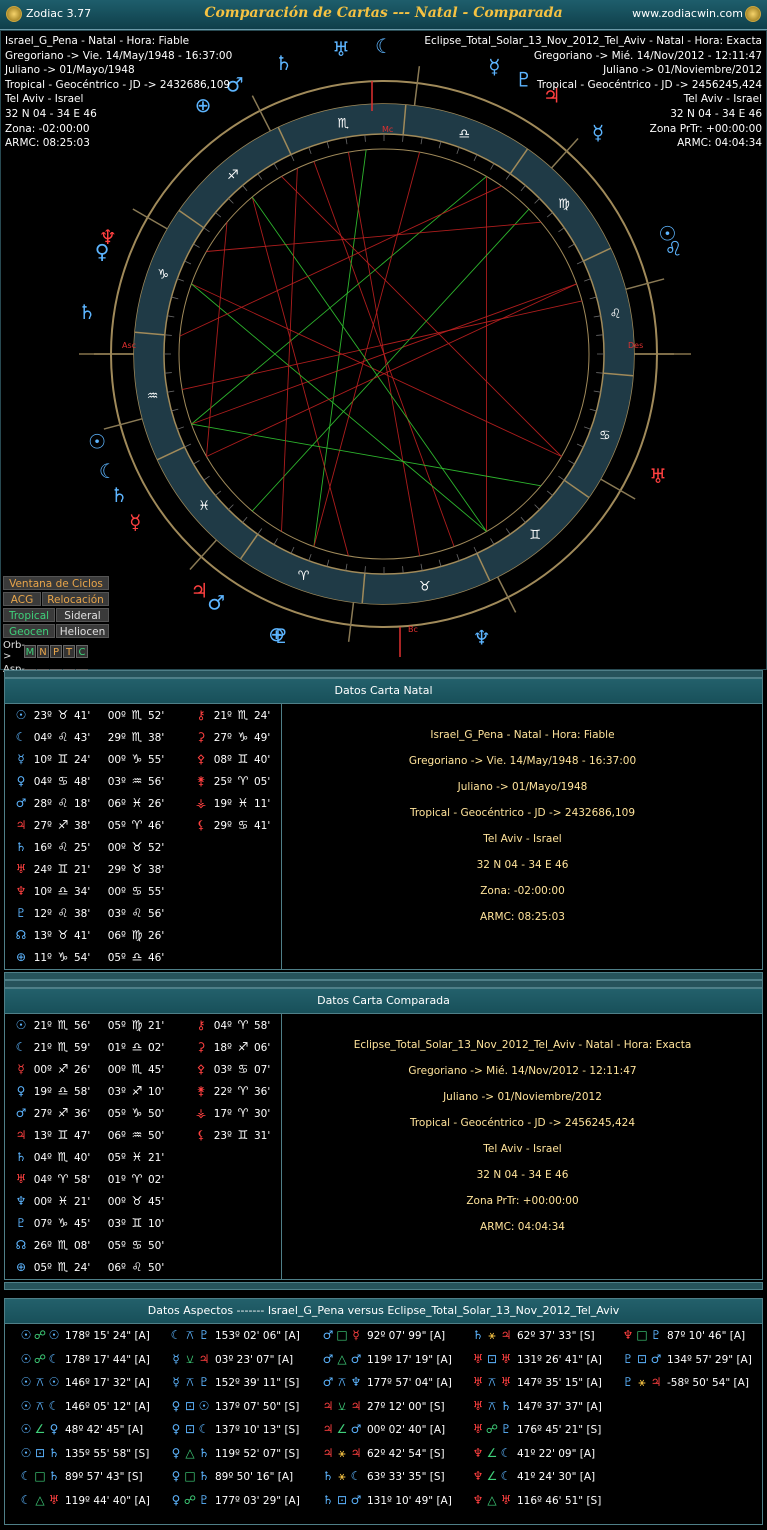  Describe the element at coordinates (75, 599) in the screenshot. I see `relocation-button: Relocación` at that location.